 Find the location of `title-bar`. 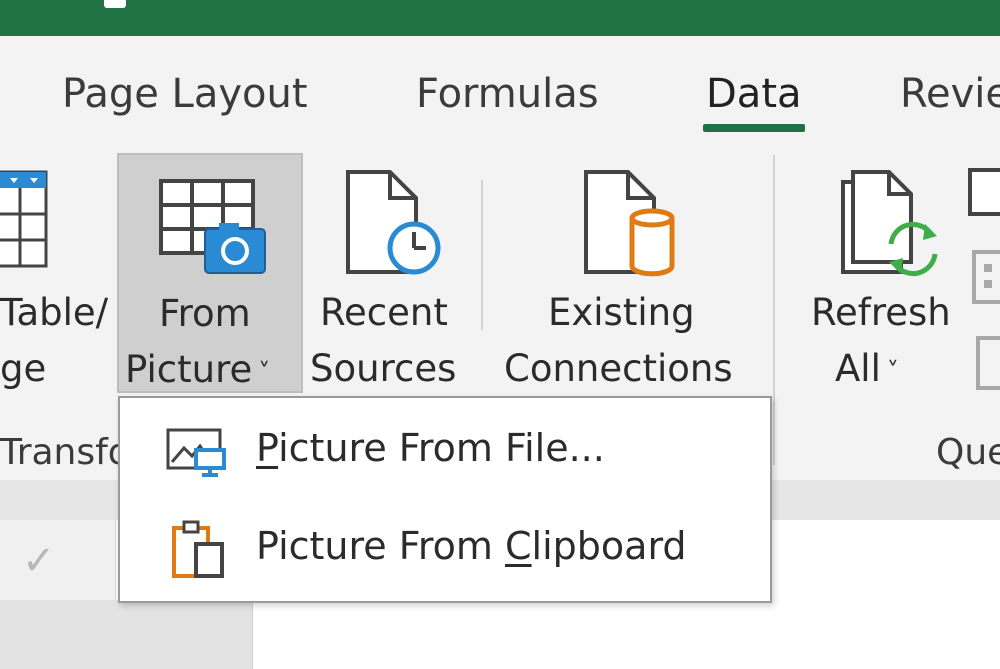

title-bar is located at coordinates (500, 18).